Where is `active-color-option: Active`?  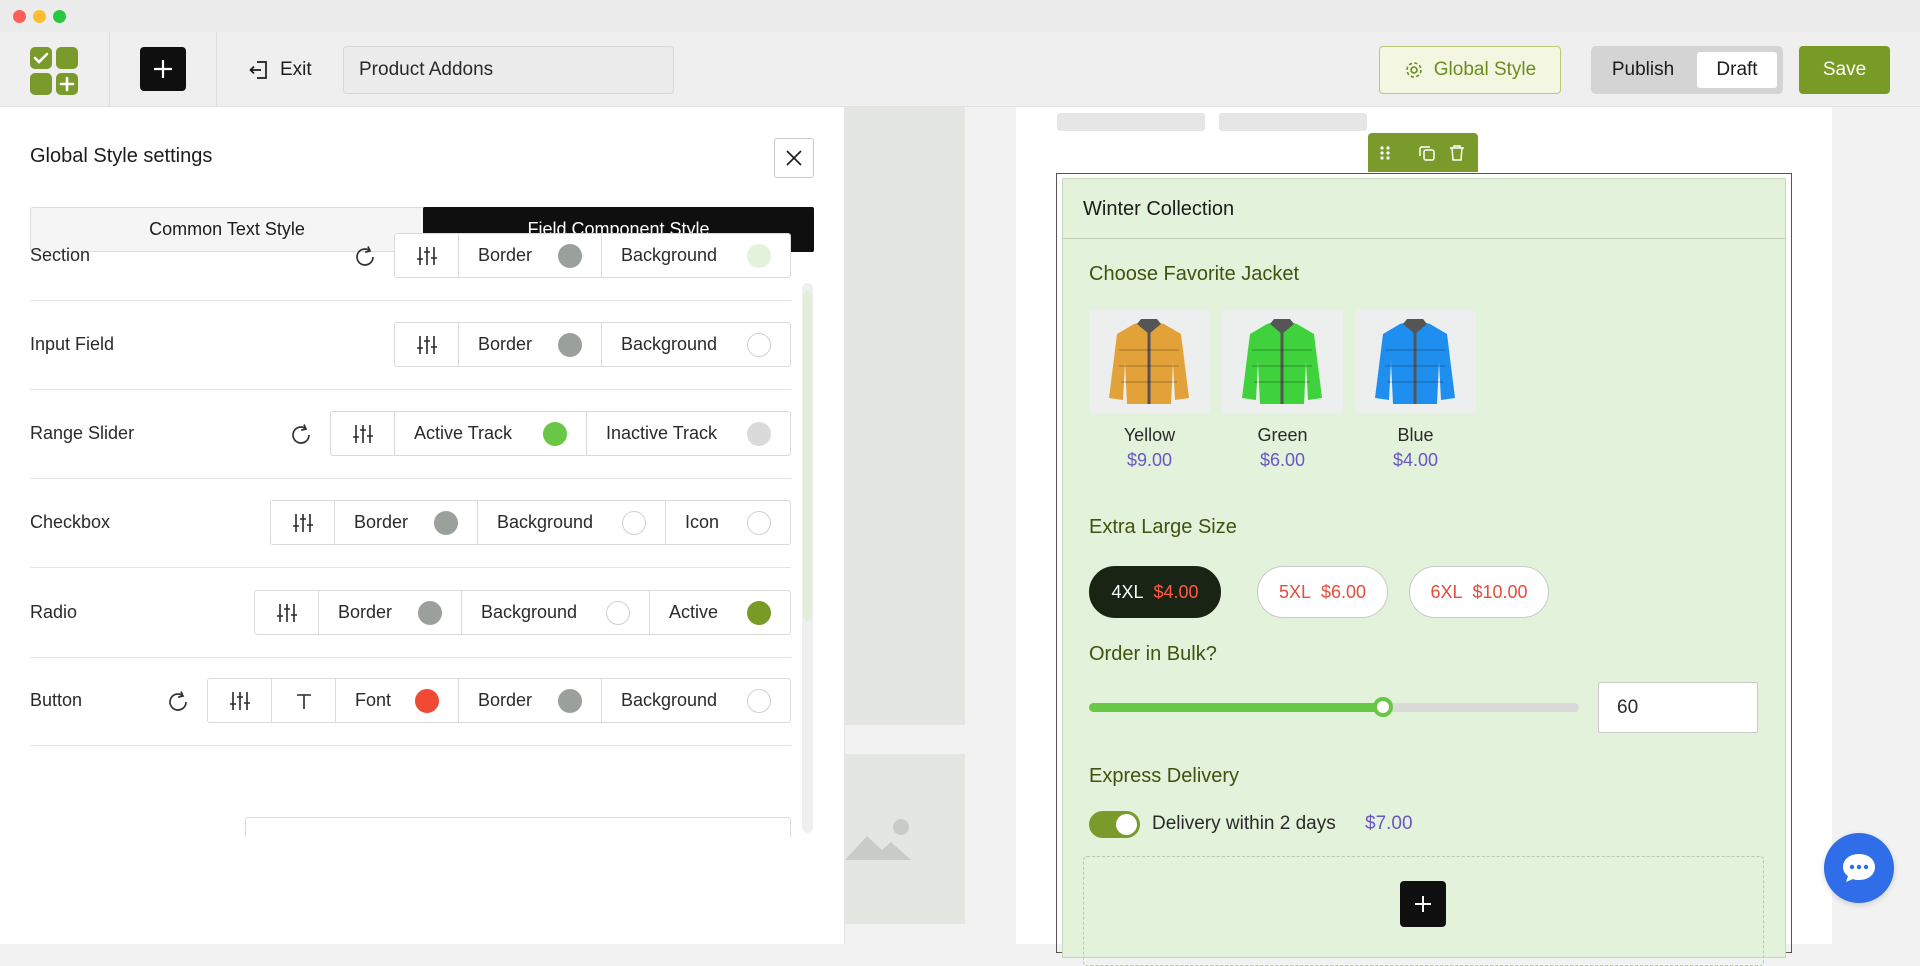
active-color-option: Active is located at coordinates (720, 612).